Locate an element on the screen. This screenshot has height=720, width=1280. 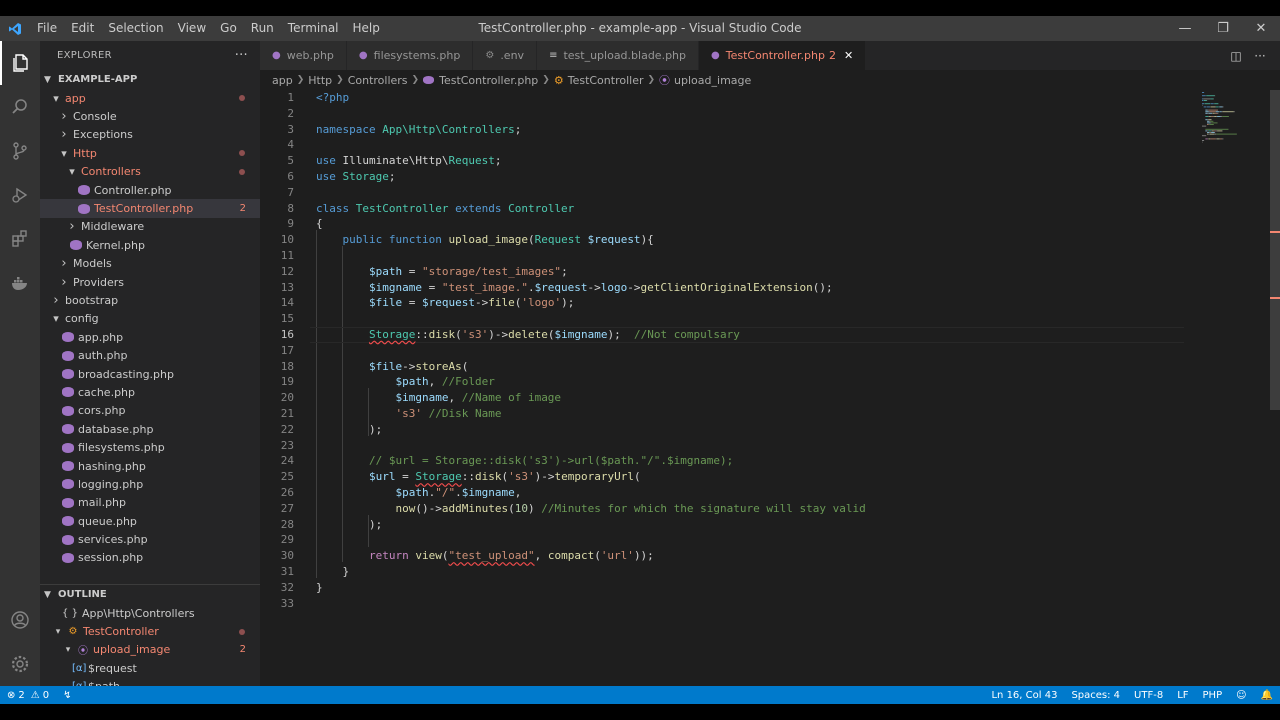
outline-item: [α]$path is located at coordinates (150, 682).